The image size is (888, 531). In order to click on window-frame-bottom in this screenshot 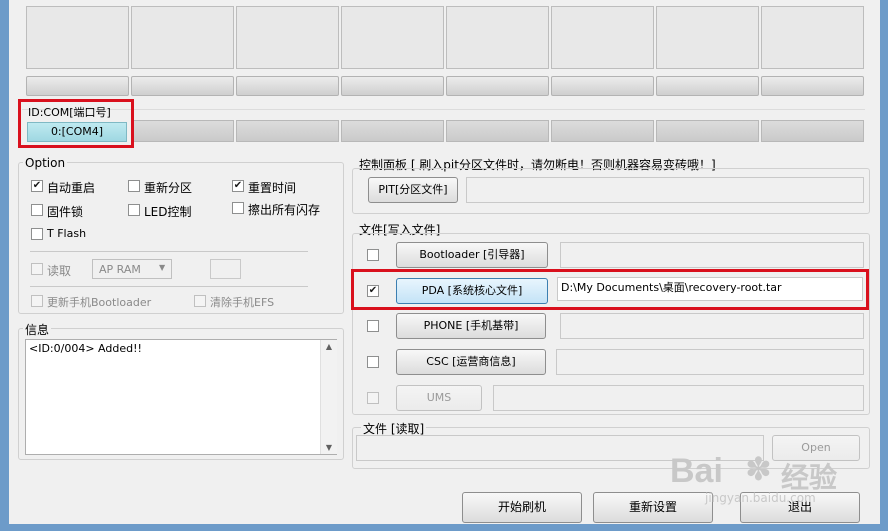, I will do `click(444, 527)`.